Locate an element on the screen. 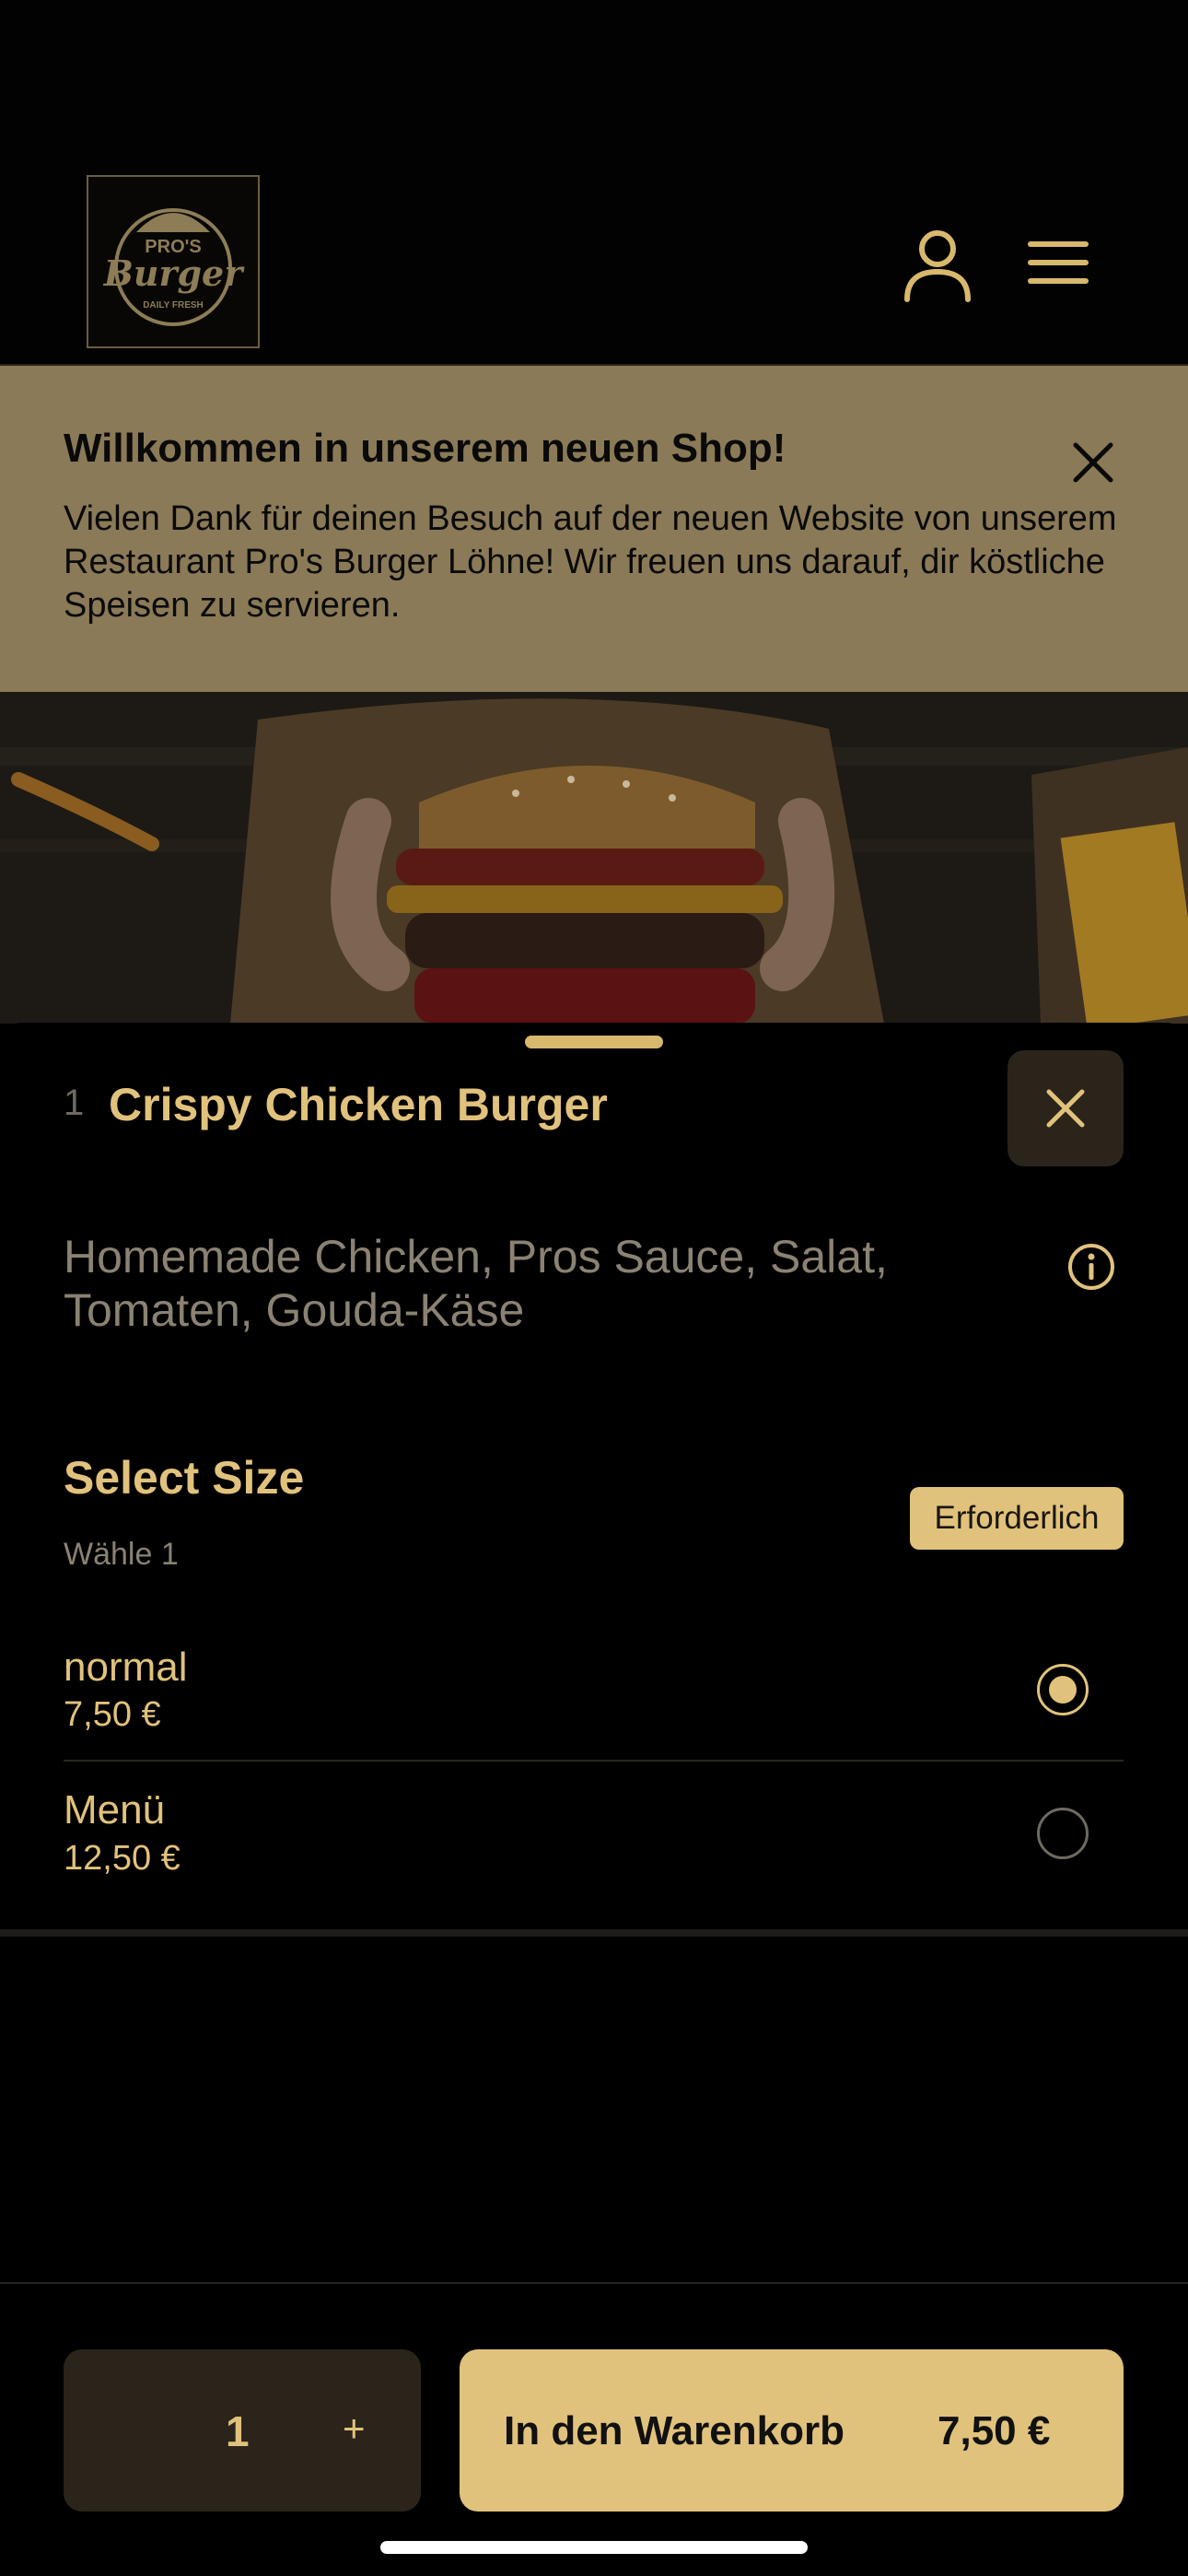 This screenshot has height=2576, width=1188. size-option-normal-price: 7,50 € is located at coordinates (112, 1714).